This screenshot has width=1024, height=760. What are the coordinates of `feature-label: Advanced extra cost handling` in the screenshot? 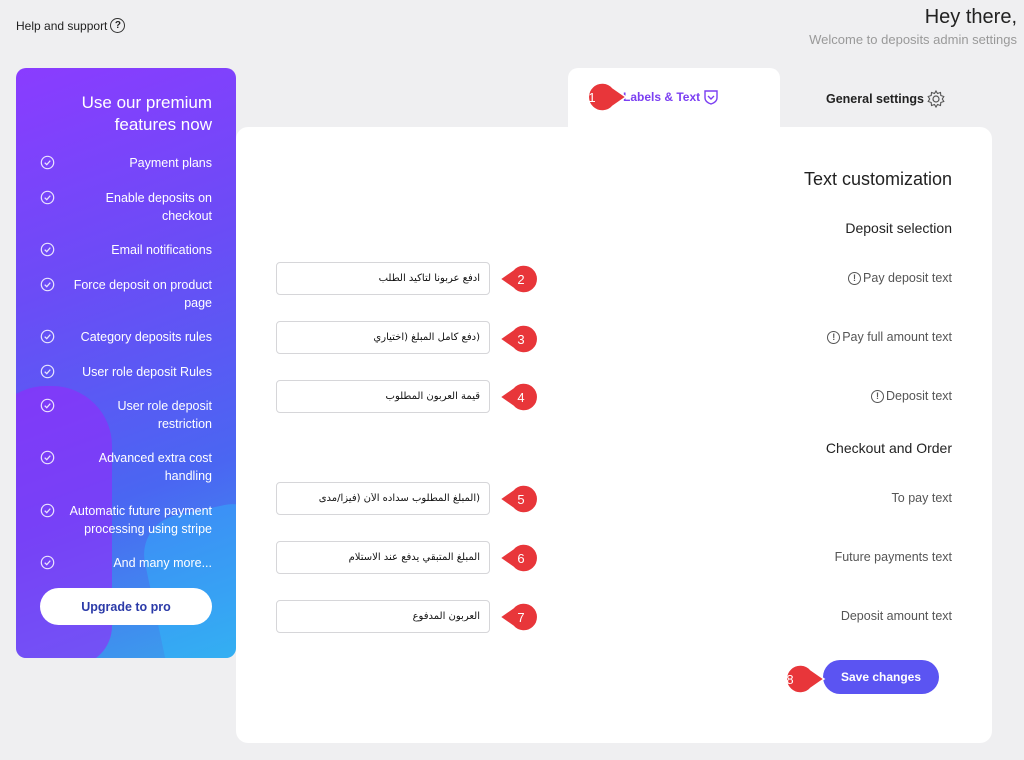 It's located at (155, 467).